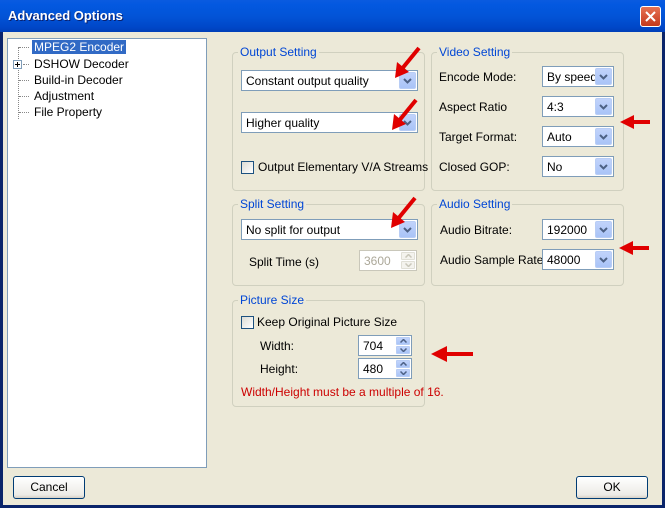 Image resolution: width=665 pixels, height=508 pixels. Describe the element at coordinates (283, 123) in the screenshot. I see `output-quality-value: Higher quality` at that location.